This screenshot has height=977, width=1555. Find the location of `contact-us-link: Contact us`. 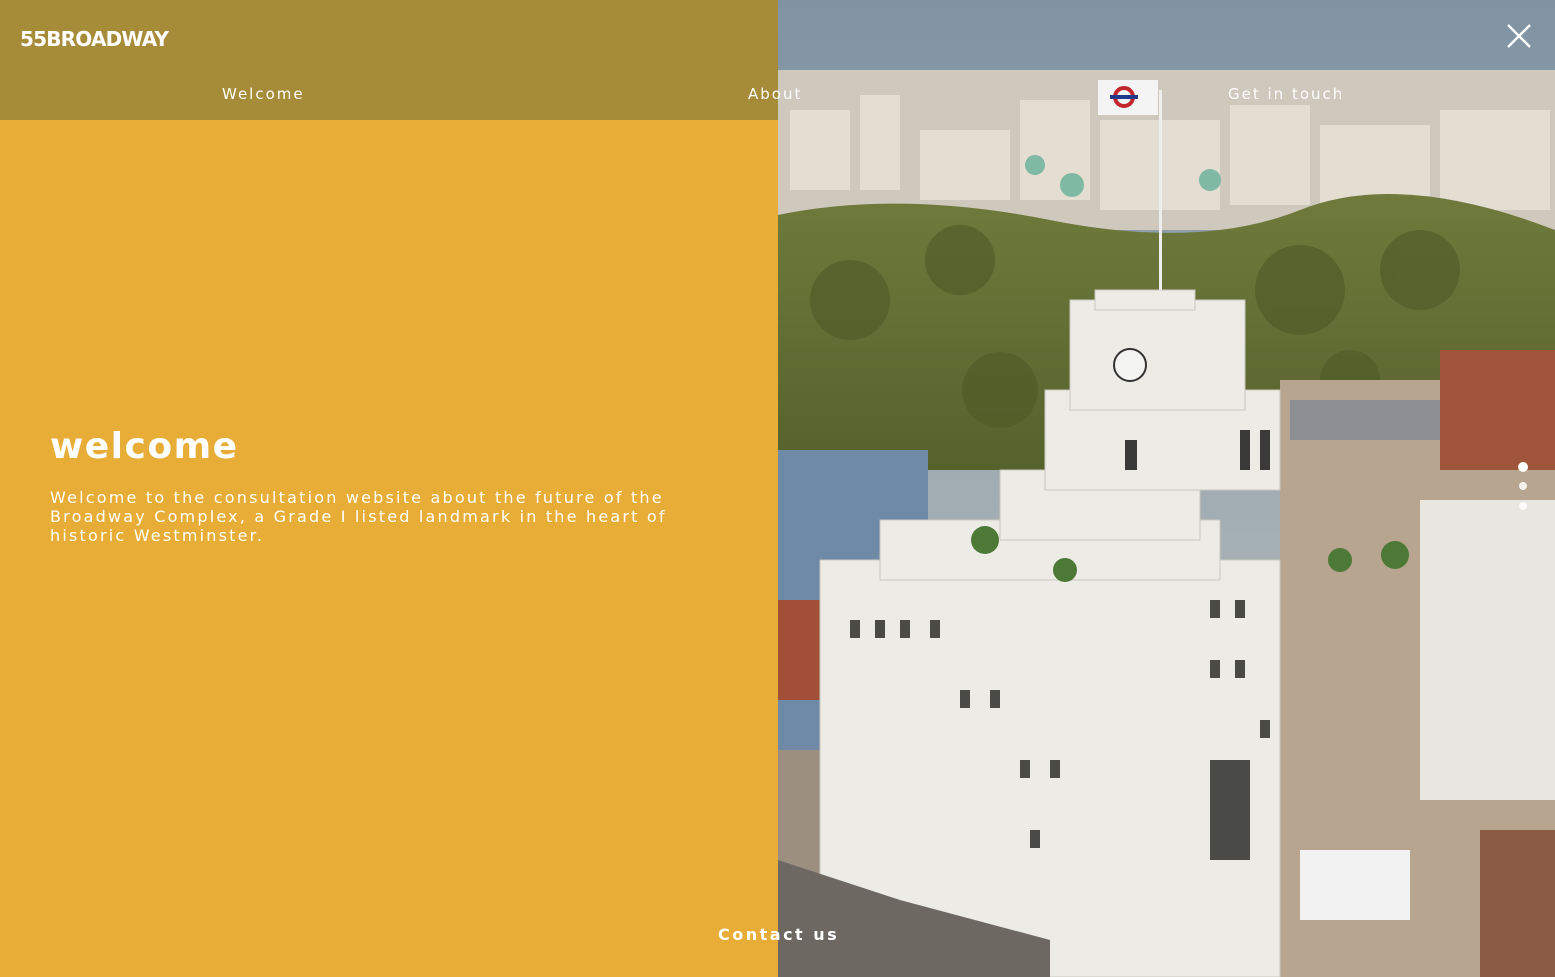

contact-us-link: Contact us is located at coordinates (778, 934).